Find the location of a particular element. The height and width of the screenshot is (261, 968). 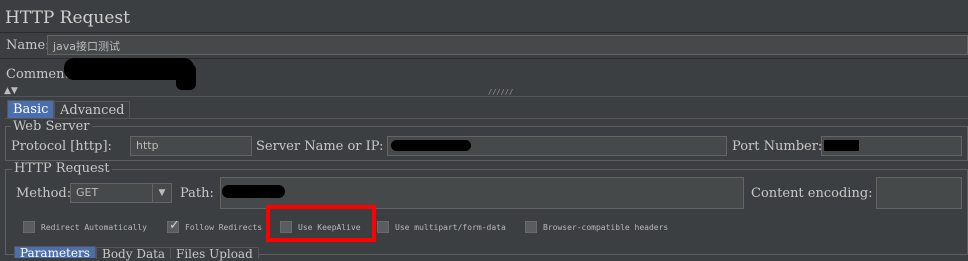

checkbox-box: ✓ is located at coordinates (173, 225).